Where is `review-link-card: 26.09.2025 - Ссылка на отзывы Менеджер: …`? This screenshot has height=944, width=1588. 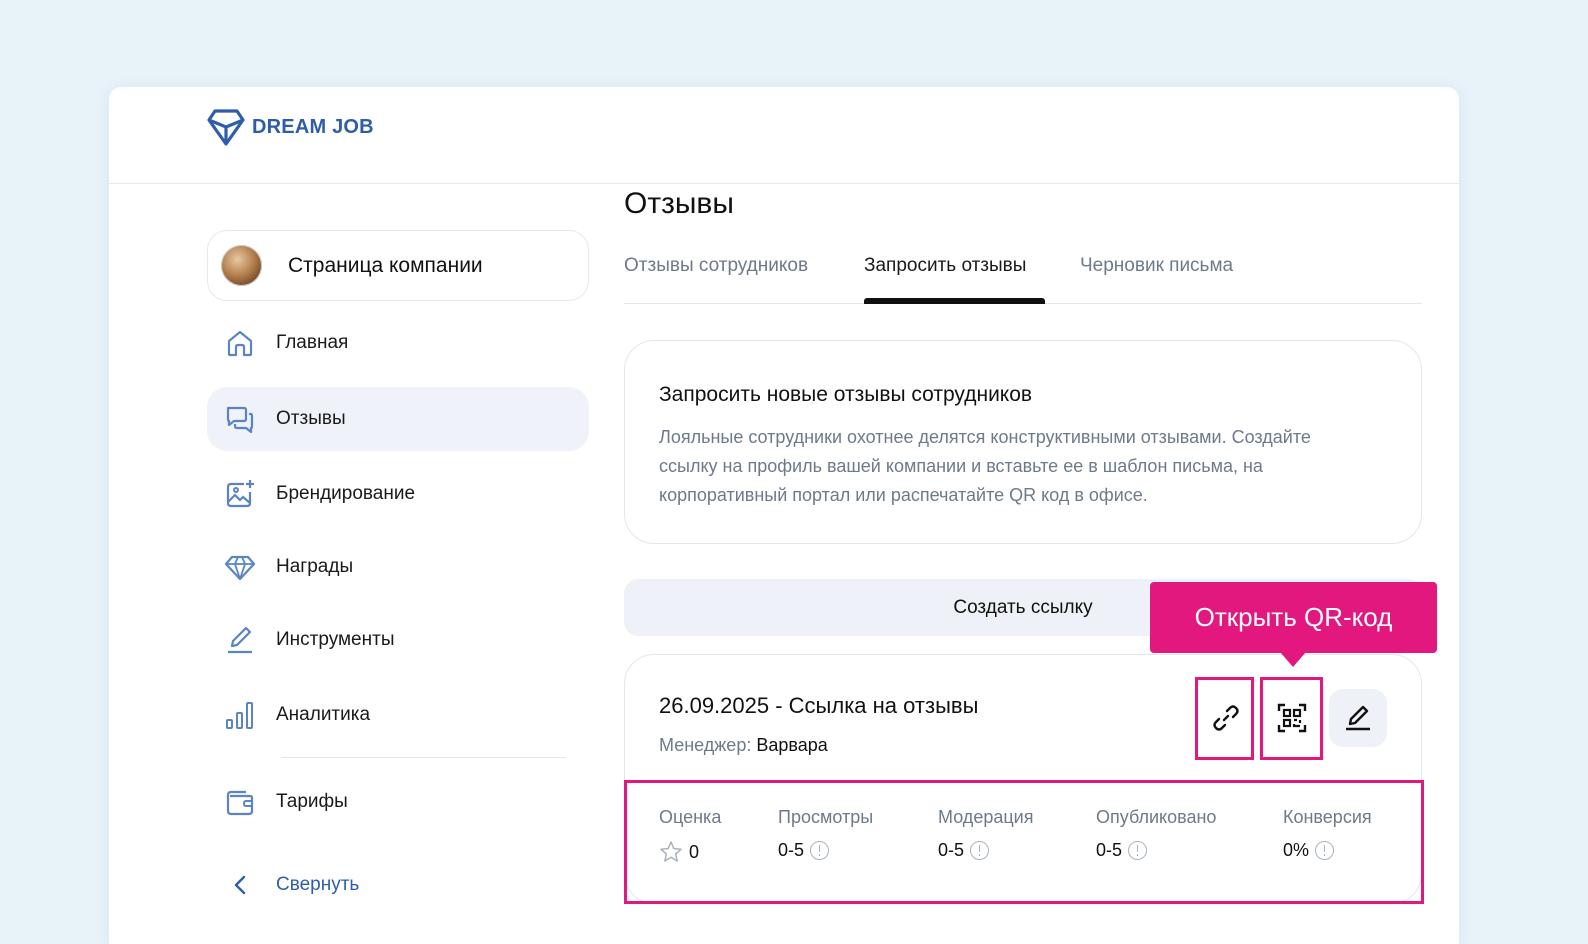
review-link-card: 26.09.2025 - Ссылка на отзывы Менеджер: … is located at coordinates (1023, 779).